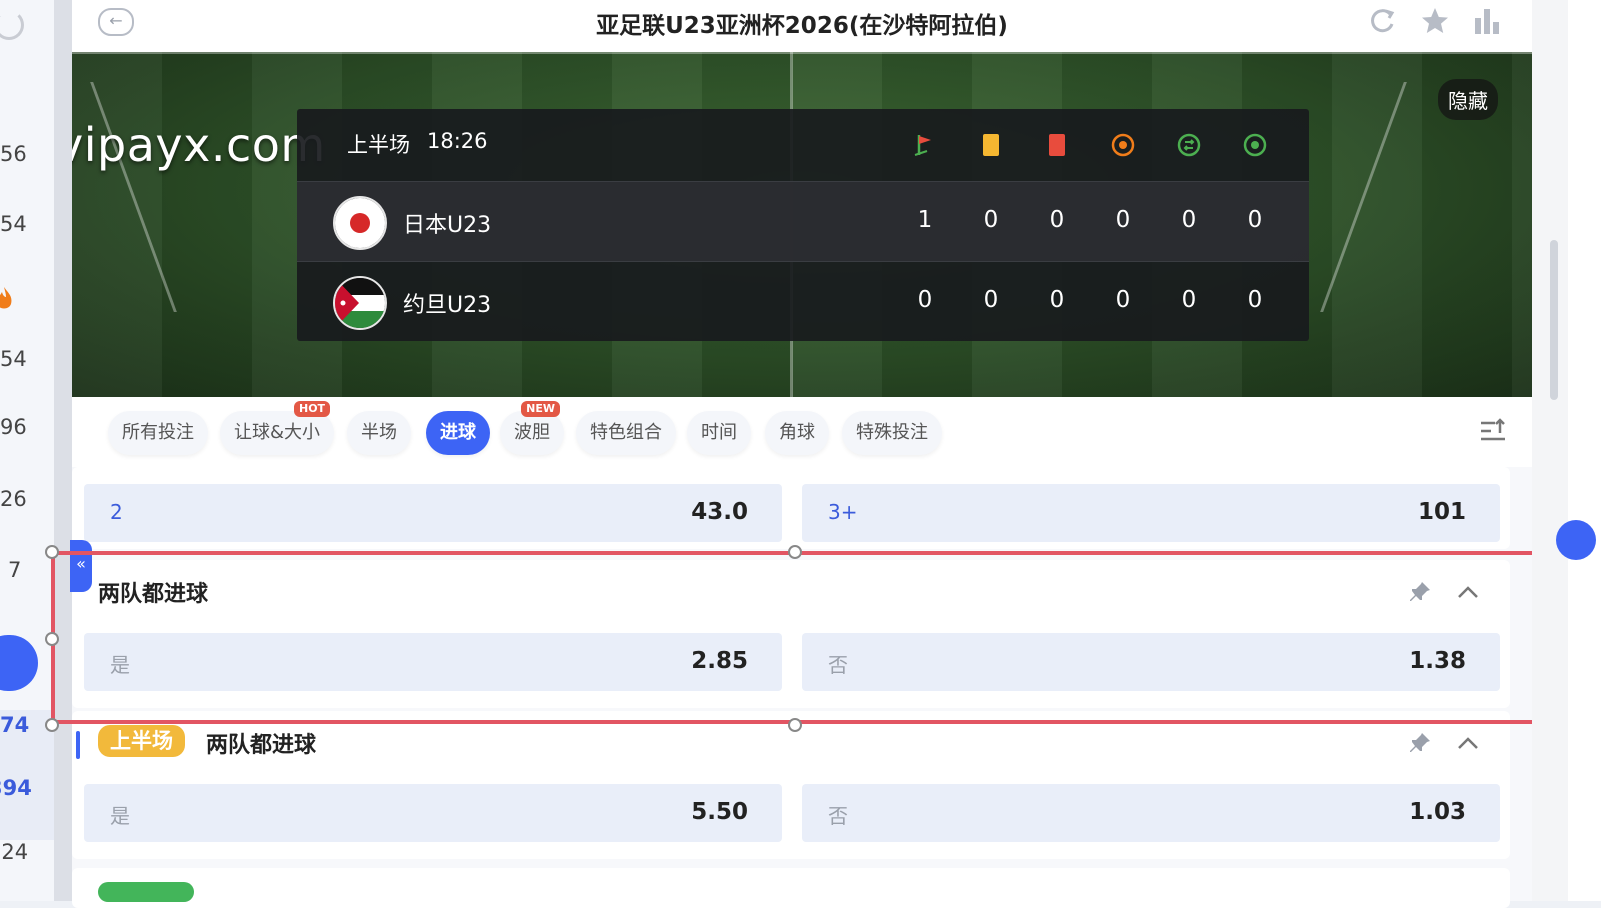 This screenshot has height=908, width=1601. I want to click on active-indicator-pill, so click(19, 663).